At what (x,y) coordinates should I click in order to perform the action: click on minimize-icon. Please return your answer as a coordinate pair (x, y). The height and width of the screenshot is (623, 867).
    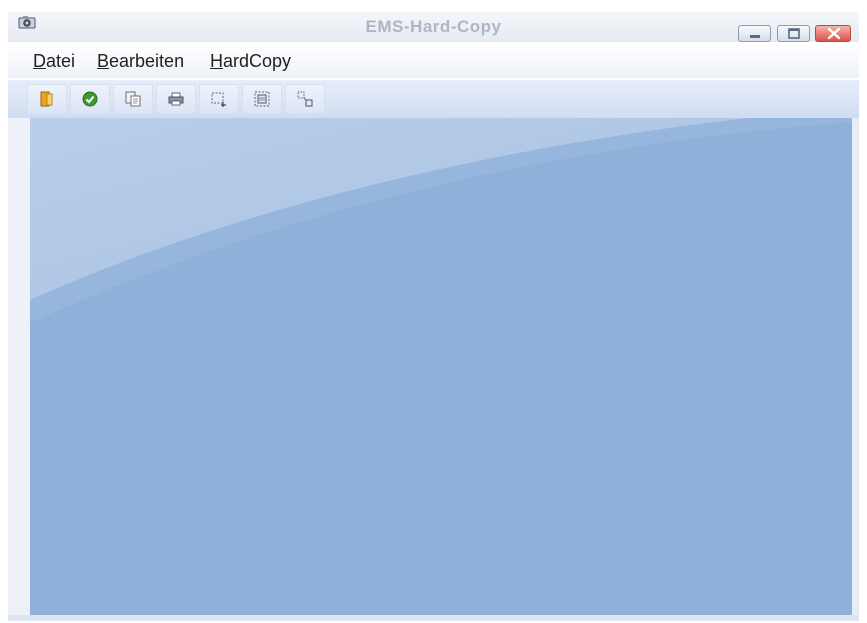
    Looking at the image, I should click on (755, 36).